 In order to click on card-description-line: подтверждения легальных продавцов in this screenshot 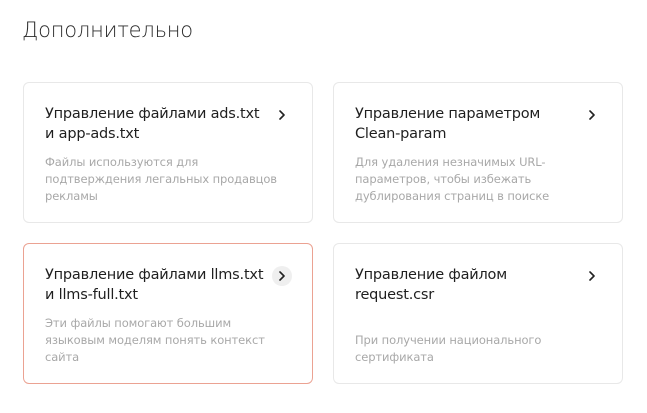, I will do `click(161, 179)`.